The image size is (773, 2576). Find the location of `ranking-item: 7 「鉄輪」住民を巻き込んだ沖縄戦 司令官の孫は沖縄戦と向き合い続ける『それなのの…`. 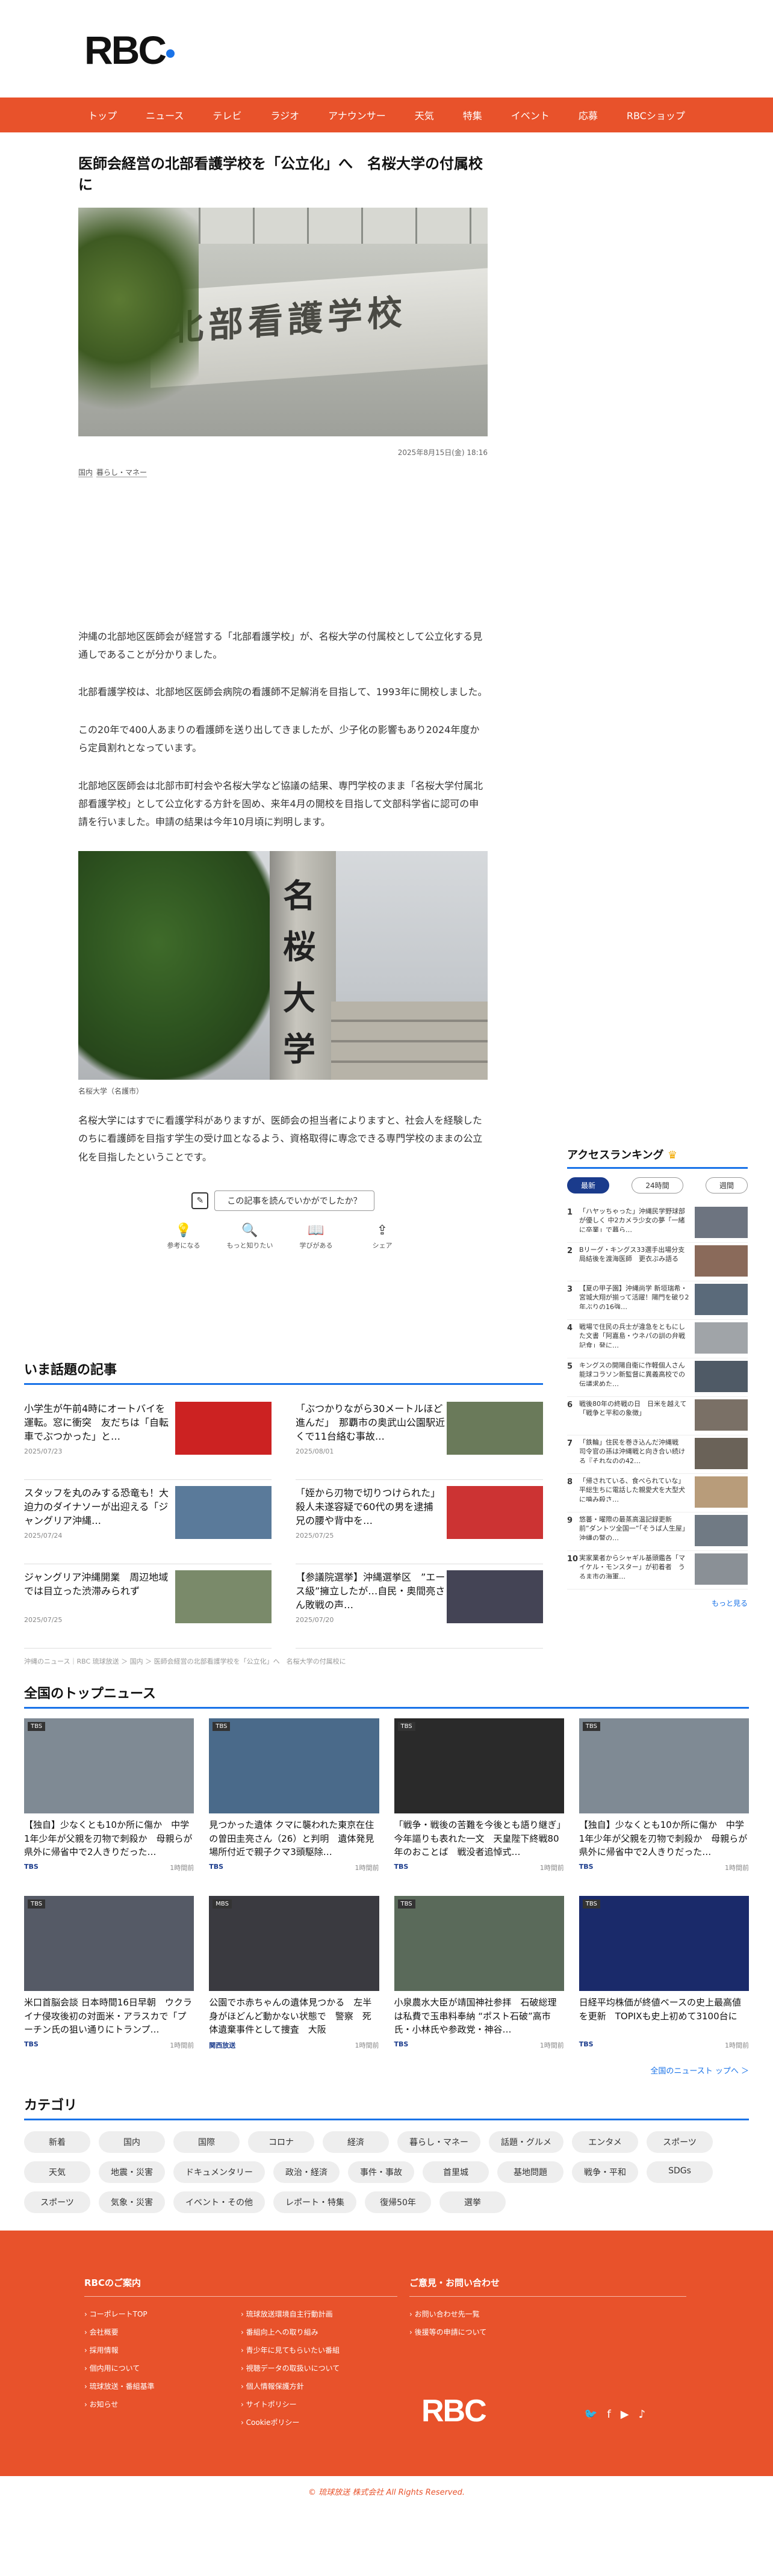

ranking-item: 7 「鉄輪」住民を巻き込んだ沖縄戦 司令官の孫は沖縄戦と向き合い続ける『それなのの… is located at coordinates (657, 1455).